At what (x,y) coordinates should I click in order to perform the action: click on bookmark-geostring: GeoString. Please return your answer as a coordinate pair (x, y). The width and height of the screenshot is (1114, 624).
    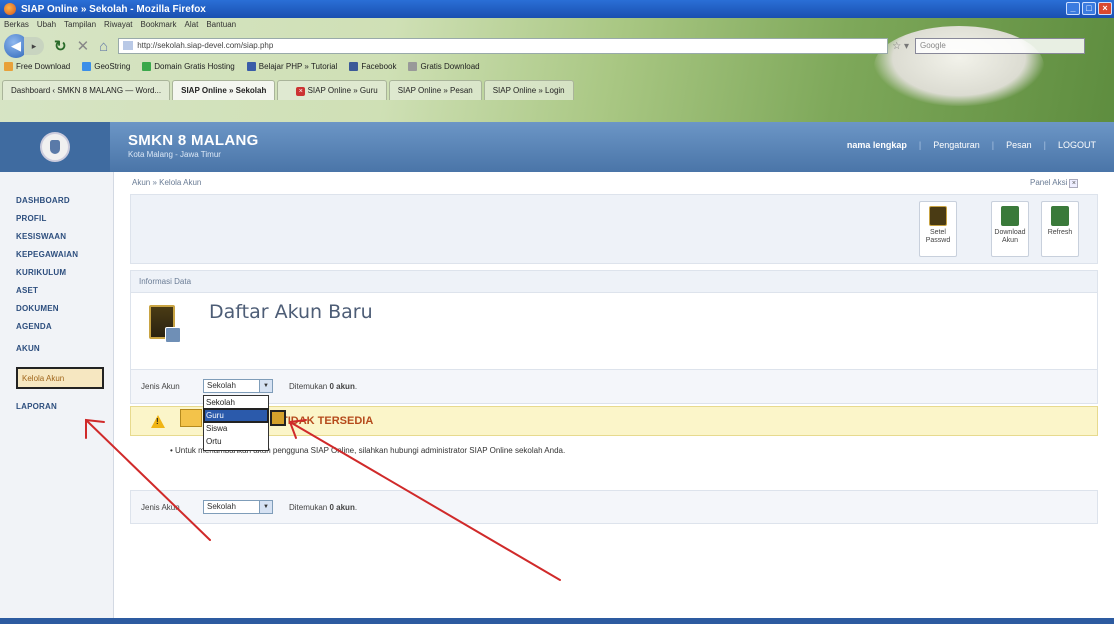
    Looking at the image, I should click on (106, 67).